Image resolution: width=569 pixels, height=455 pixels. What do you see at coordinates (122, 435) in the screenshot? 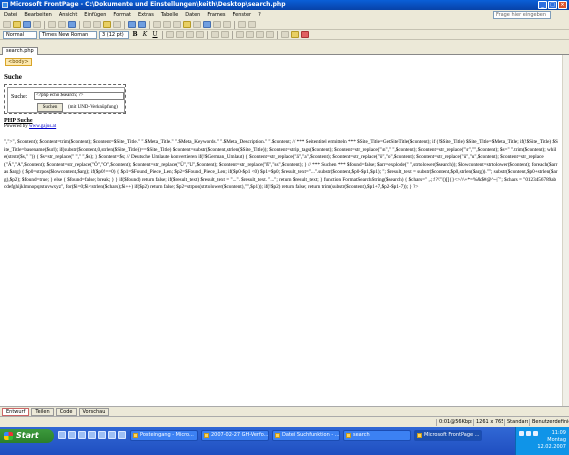
I see `quicklaunch-media-icon` at bounding box center [122, 435].